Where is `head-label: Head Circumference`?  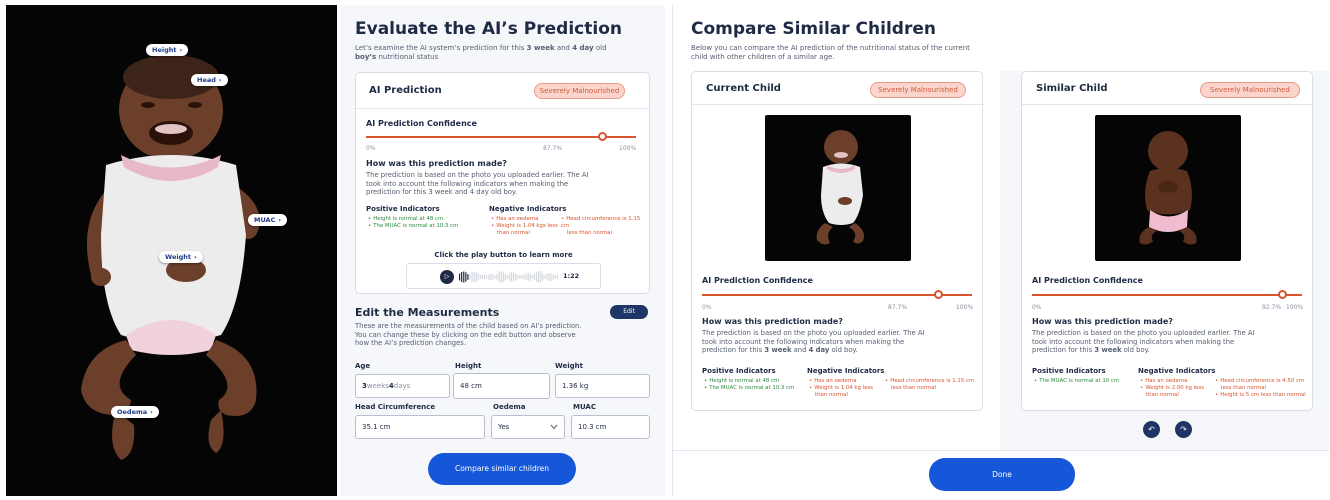 head-label: Head Circumference is located at coordinates (395, 407).